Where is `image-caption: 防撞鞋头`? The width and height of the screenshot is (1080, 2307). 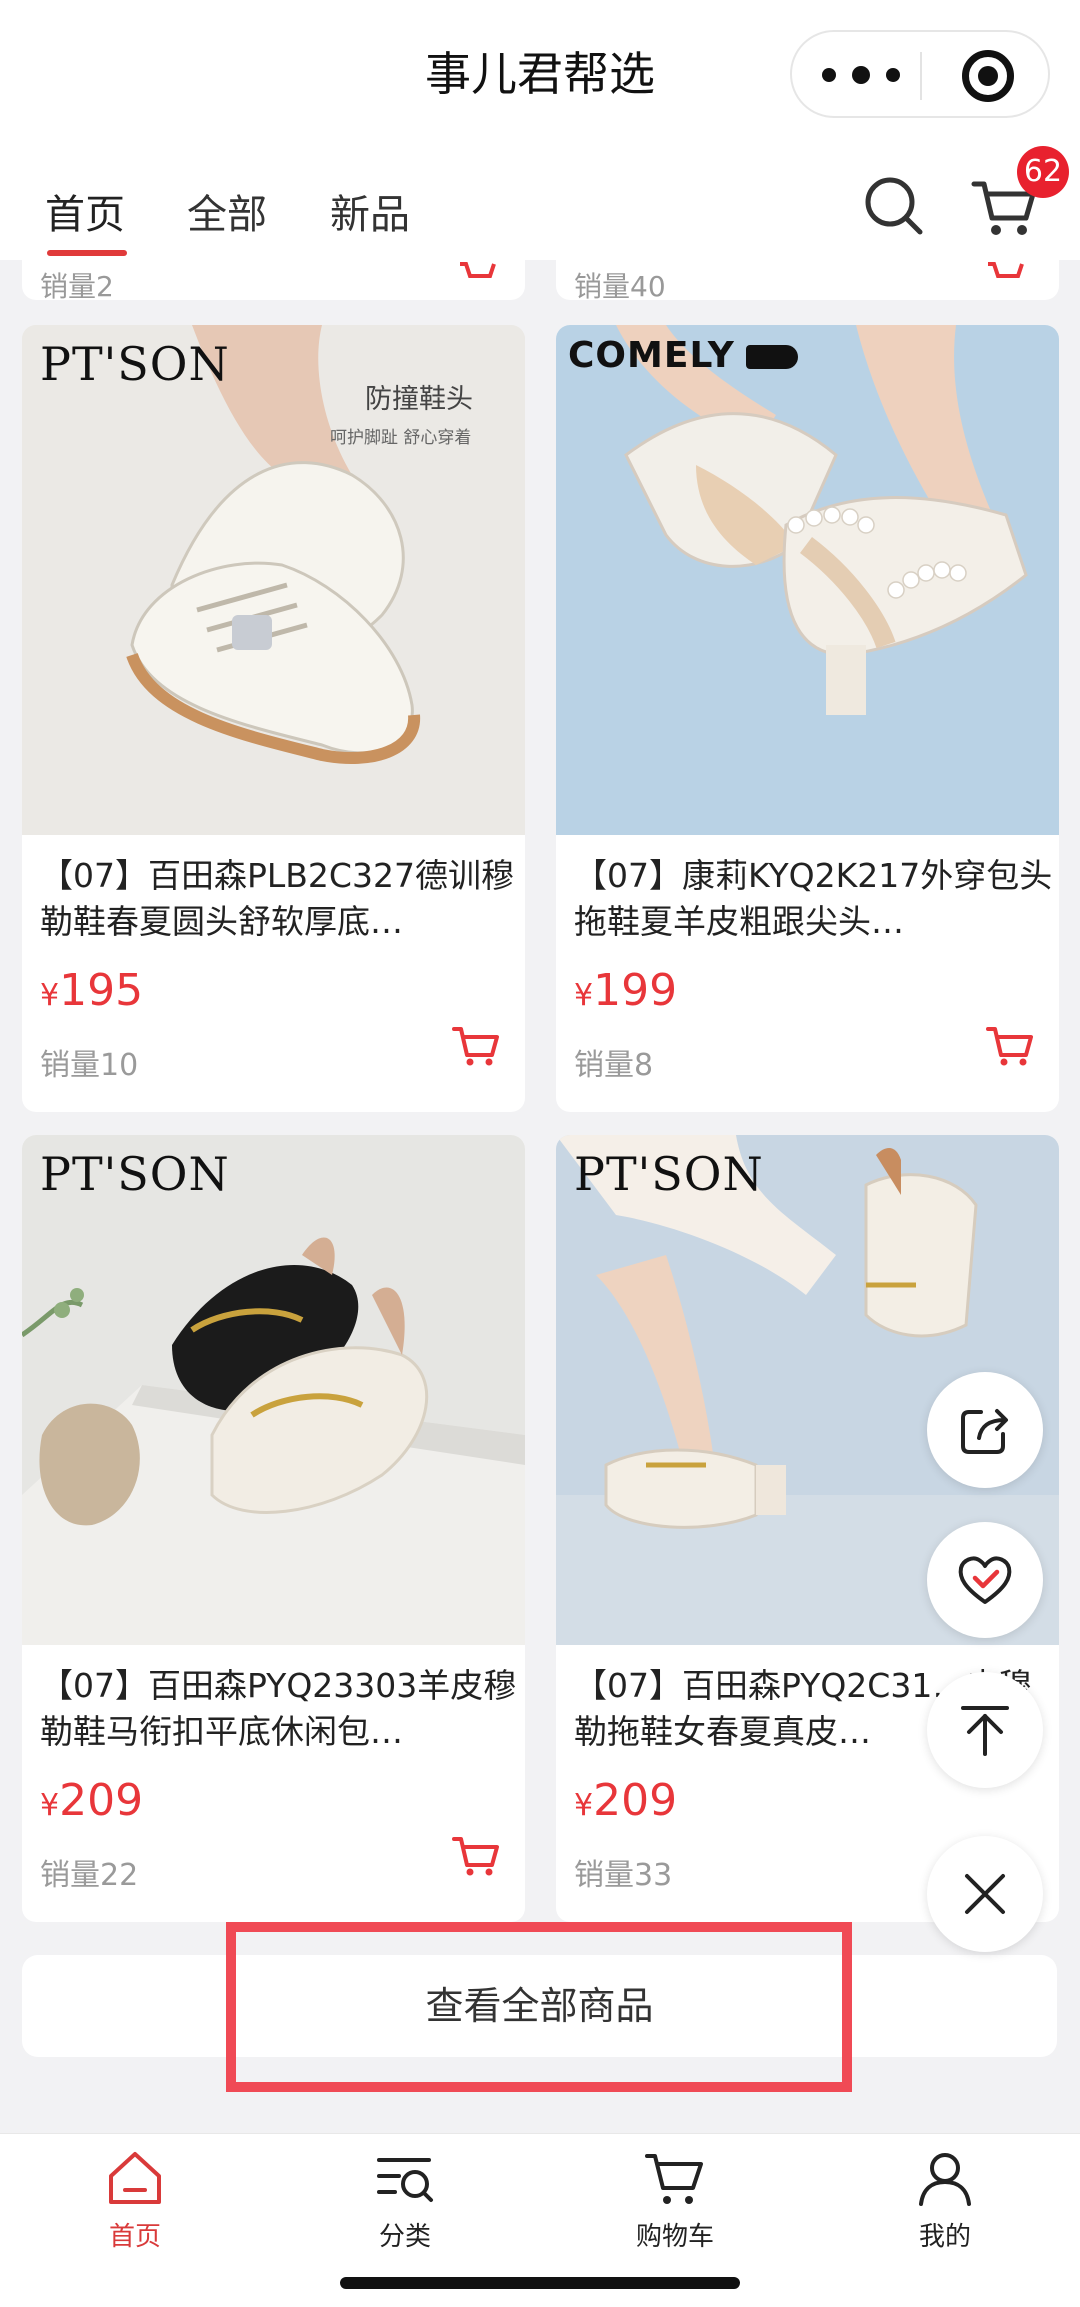
image-caption: 防撞鞋头 is located at coordinates (419, 399).